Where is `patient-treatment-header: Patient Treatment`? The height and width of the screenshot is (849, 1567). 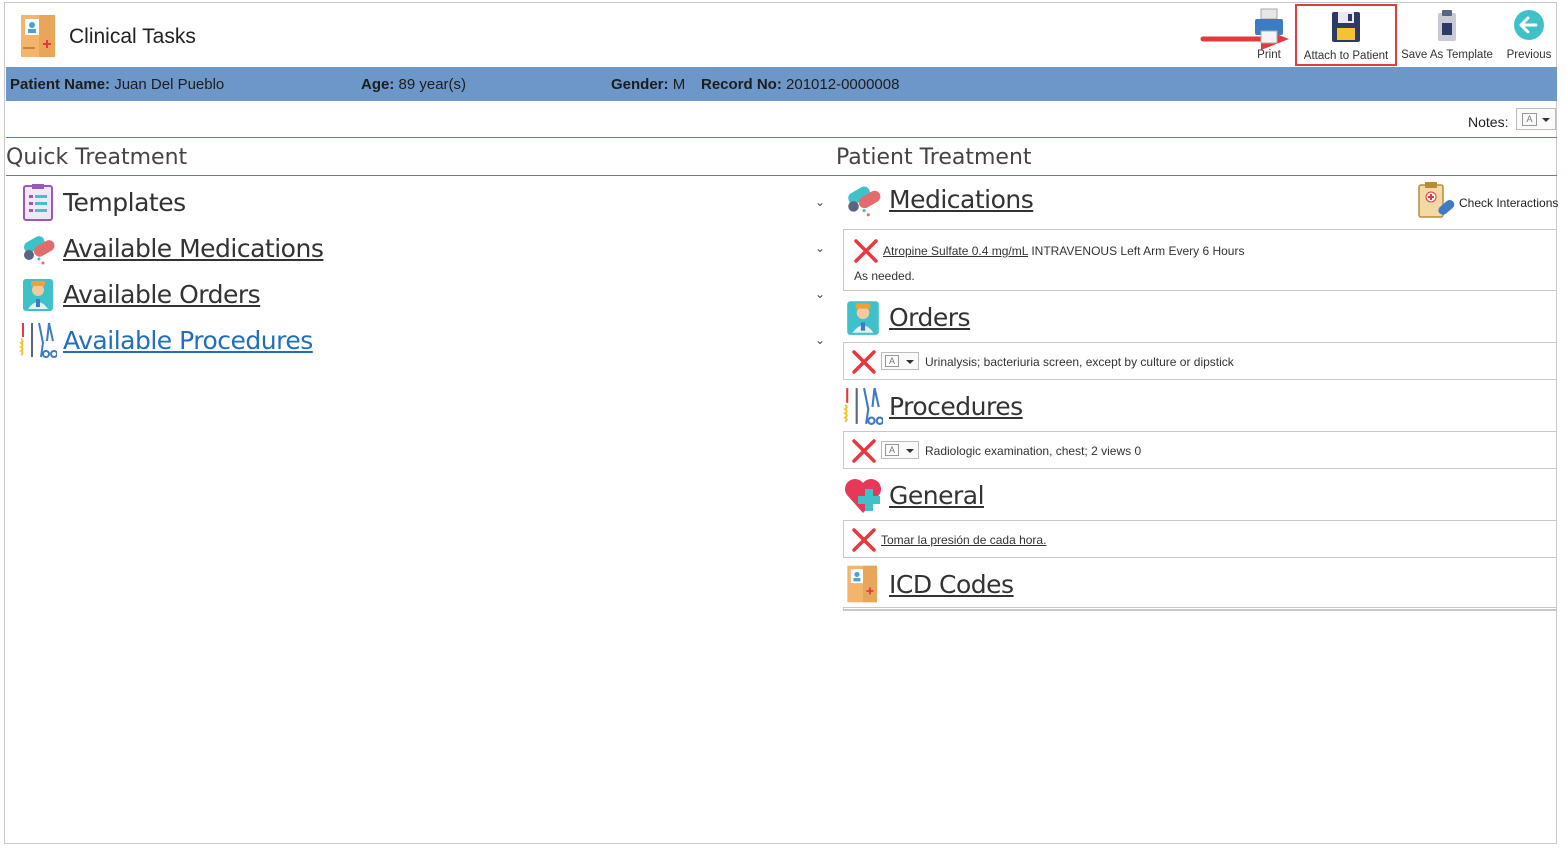 patient-treatment-header: Patient Treatment is located at coordinates (934, 157).